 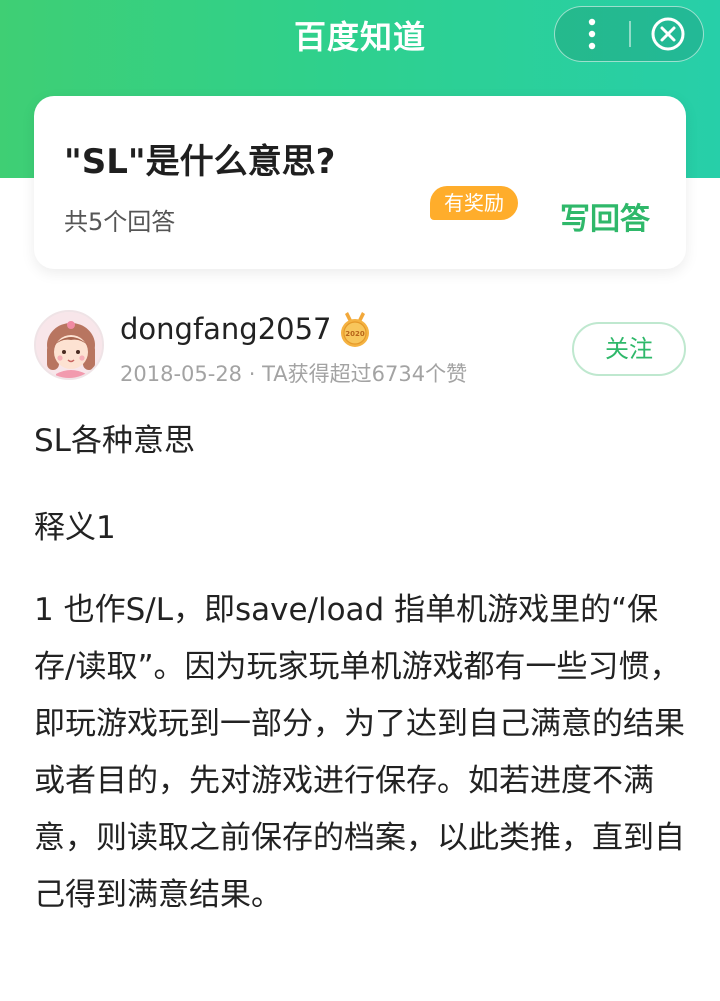 I want to click on follow-button: 关注, so click(x=629, y=349).